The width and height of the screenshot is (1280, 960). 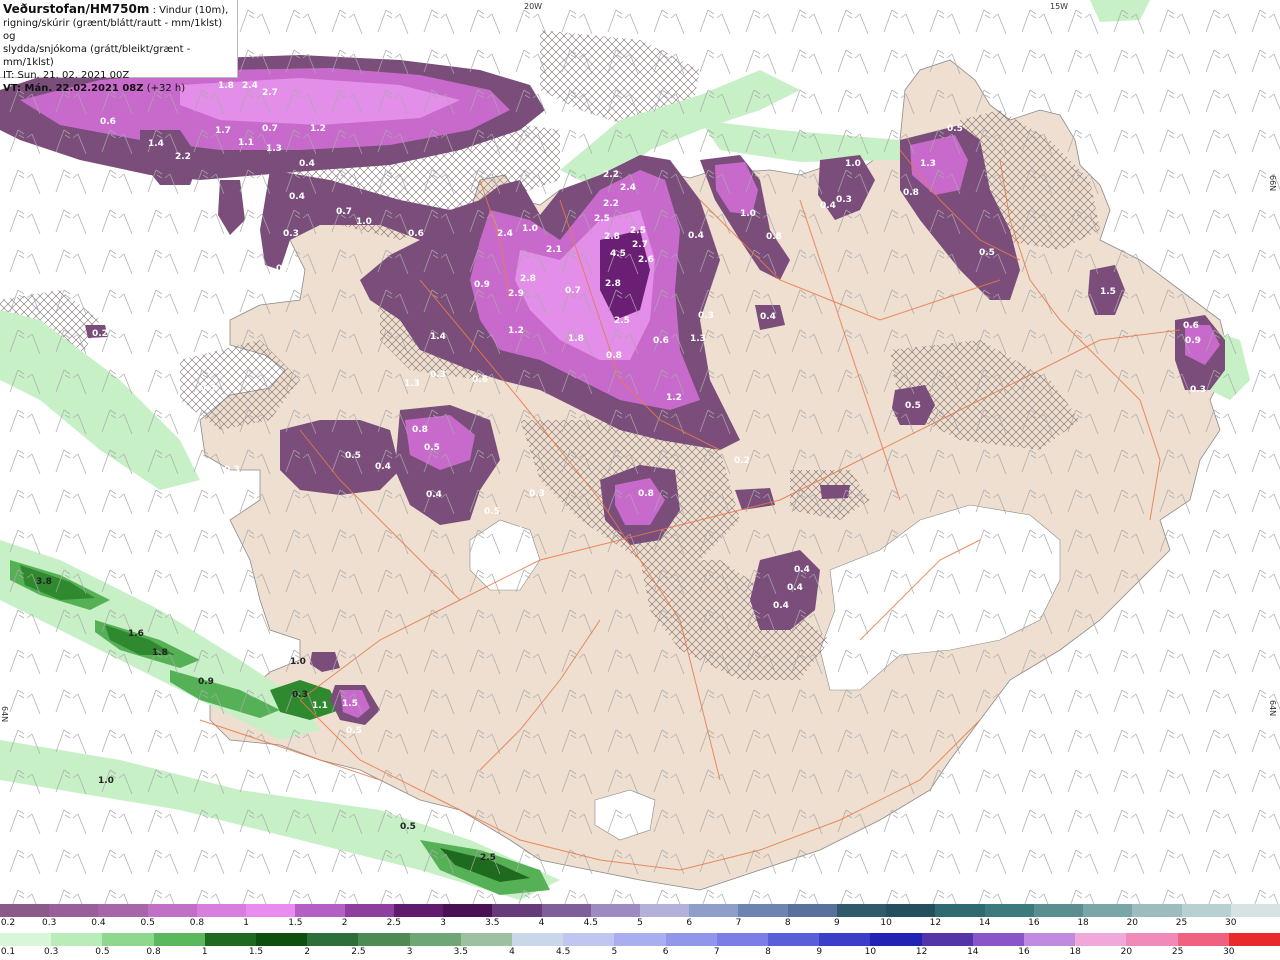 I want to click on rain-legend-label: 0.1, so click(x=8, y=952).